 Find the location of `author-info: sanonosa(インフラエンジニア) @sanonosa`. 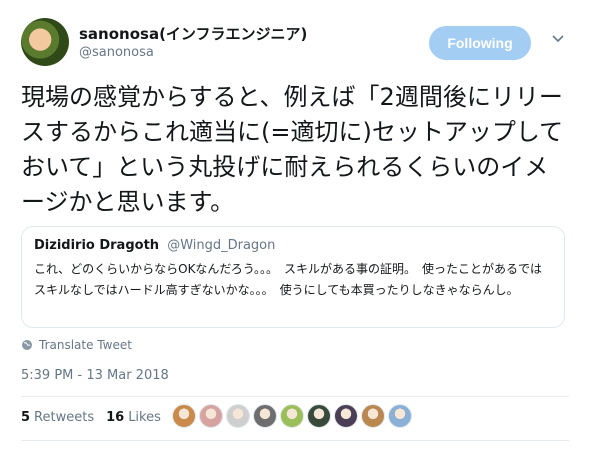

author-info: sanonosa(インフラエンジニア) @sanonosa is located at coordinates (193, 43).